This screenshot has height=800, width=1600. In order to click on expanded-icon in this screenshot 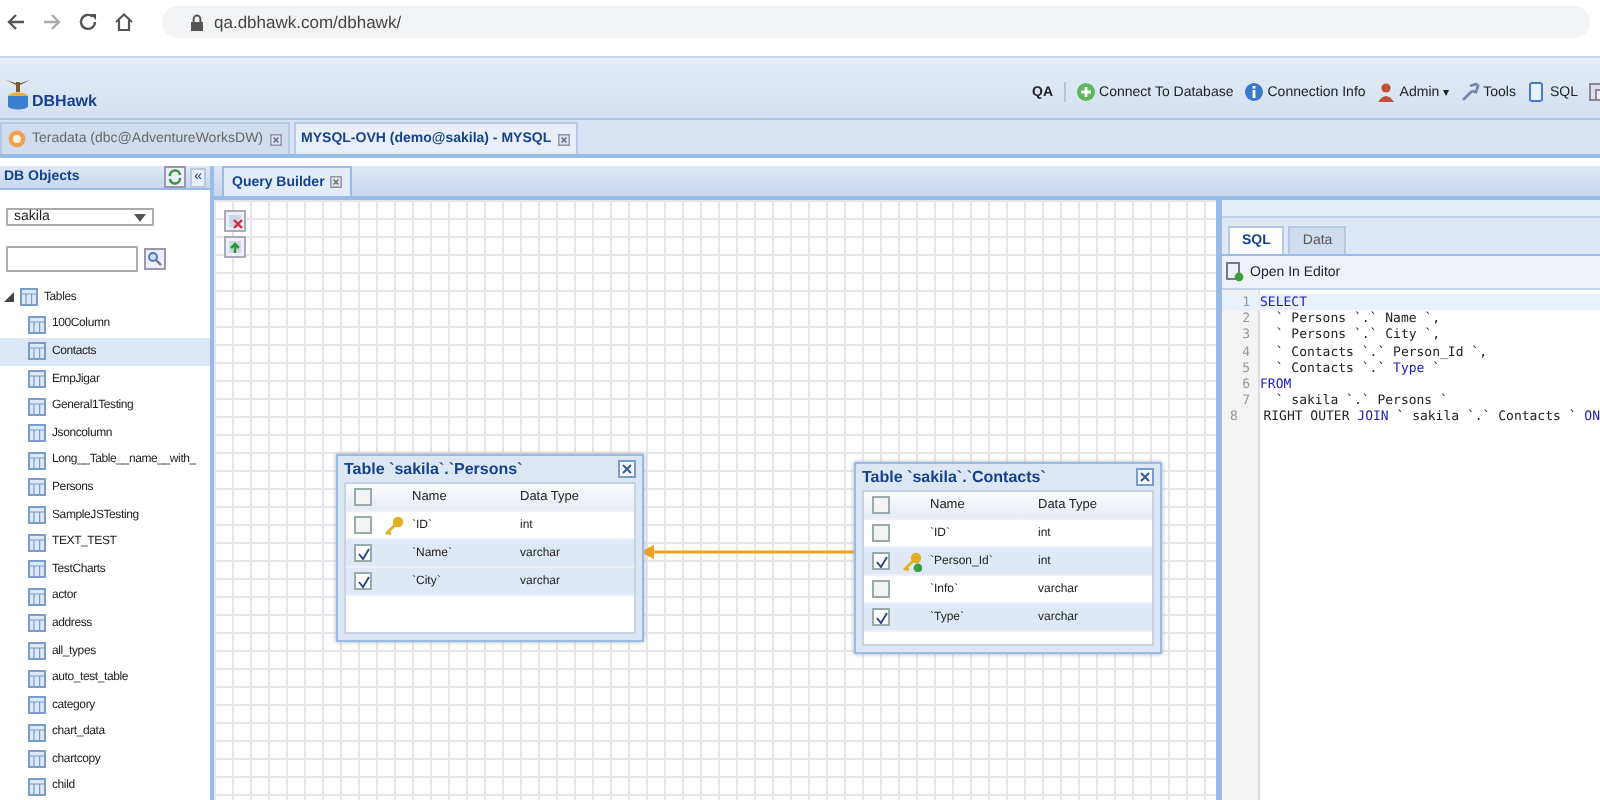, I will do `click(9, 297)`.